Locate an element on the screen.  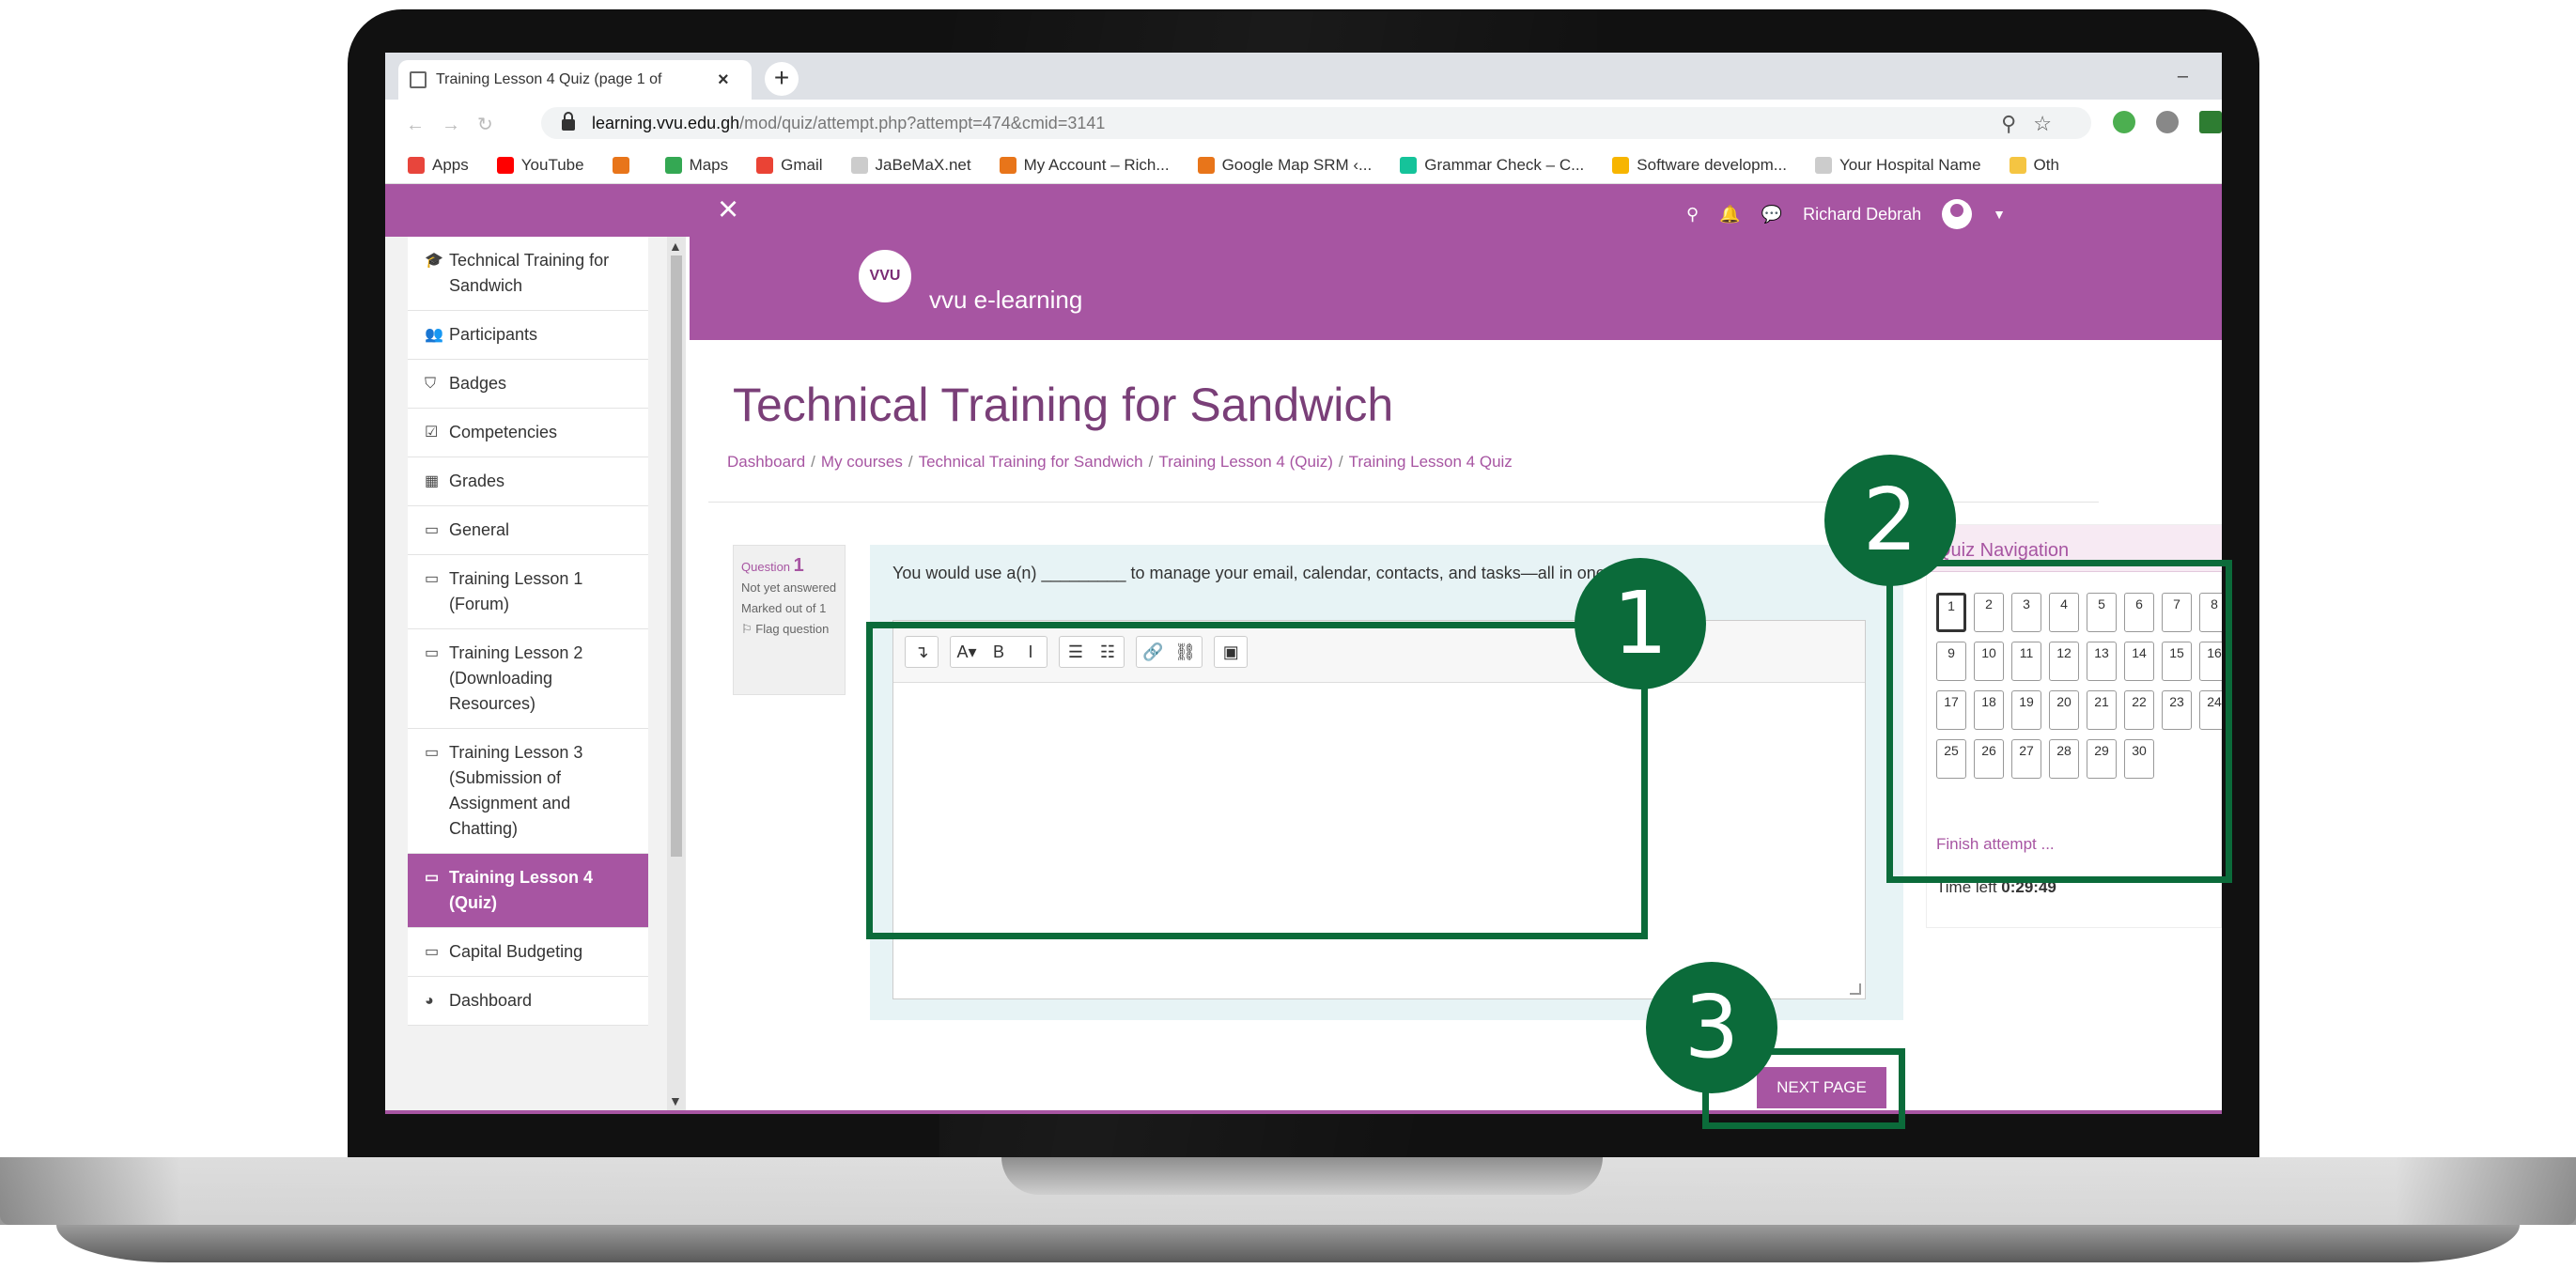
sidebar-item: ▭ Training Lesson 1 (Forum) is located at coordinates (528, 592).